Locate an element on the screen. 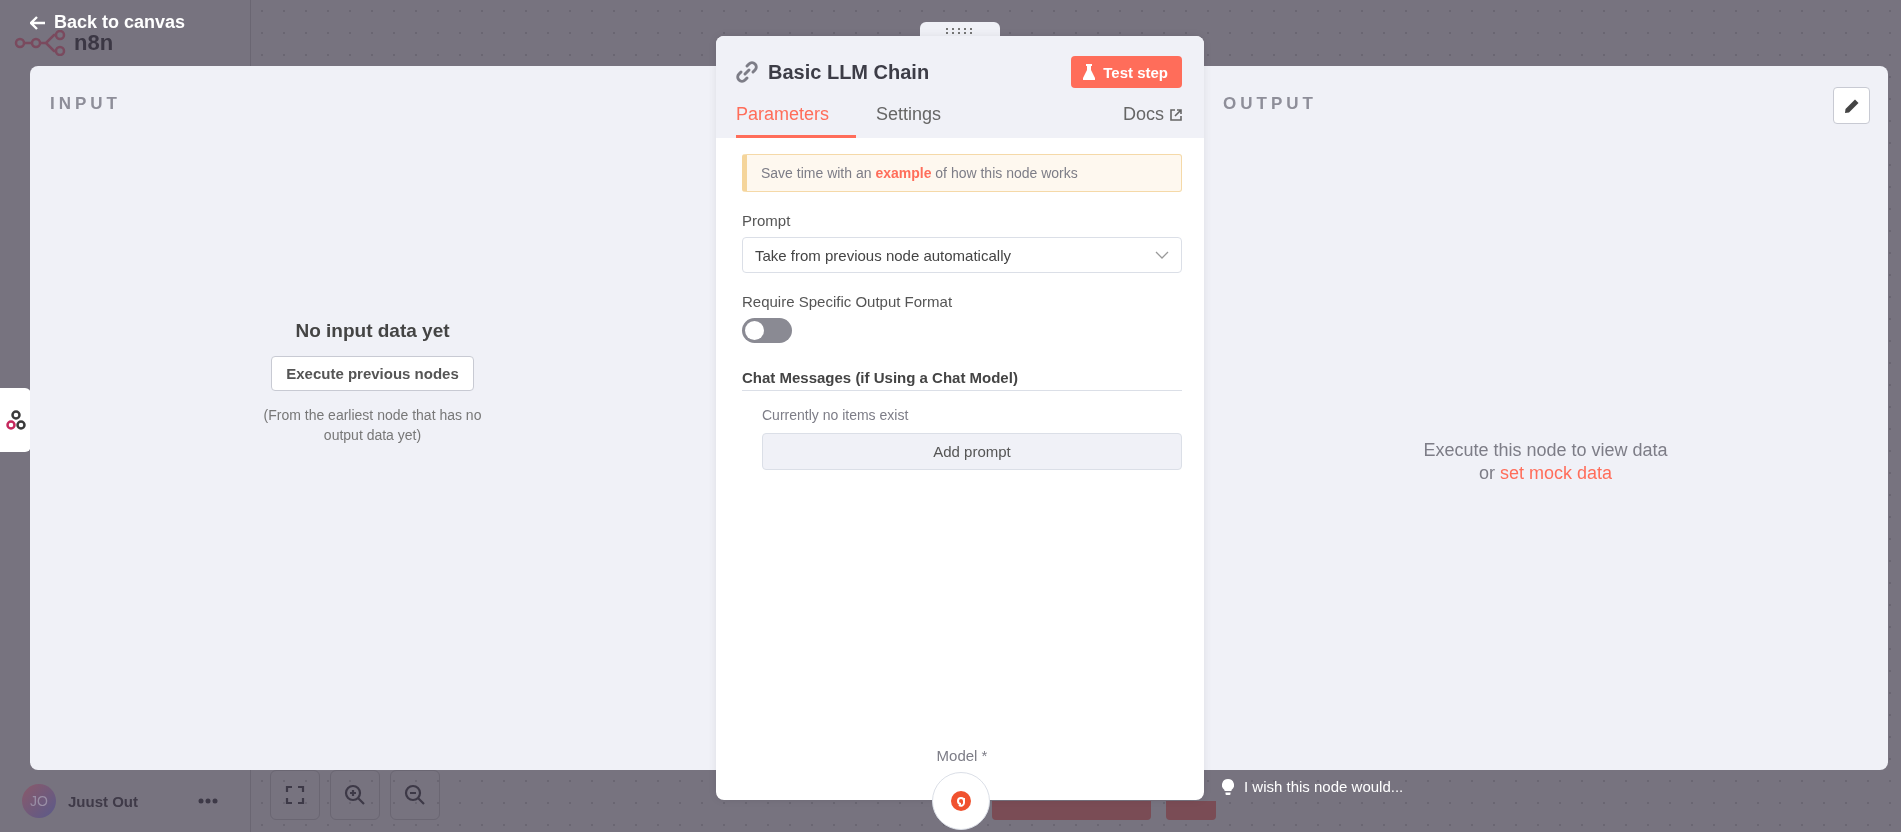 The height and width of the screenshot is (832, 1901). empty-title: No input data yet is located at coordinates (372, 330).